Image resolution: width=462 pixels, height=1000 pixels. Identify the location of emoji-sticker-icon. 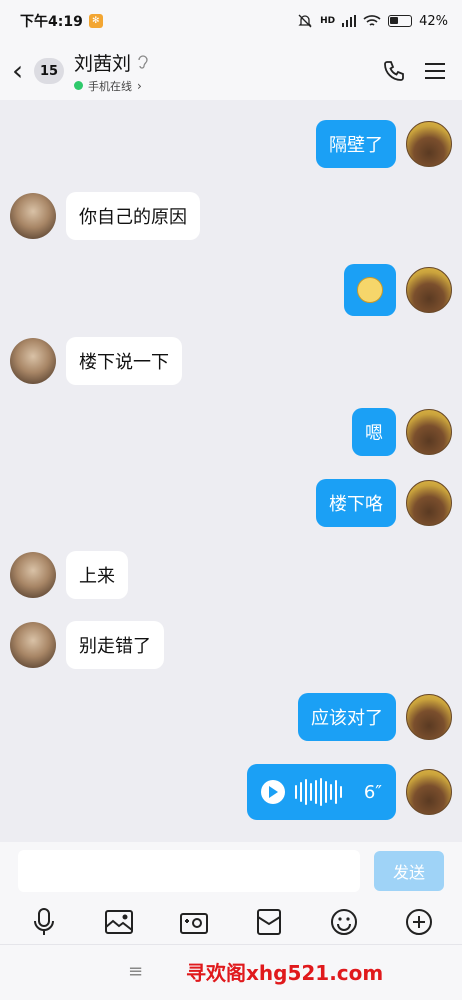
(370, 290).